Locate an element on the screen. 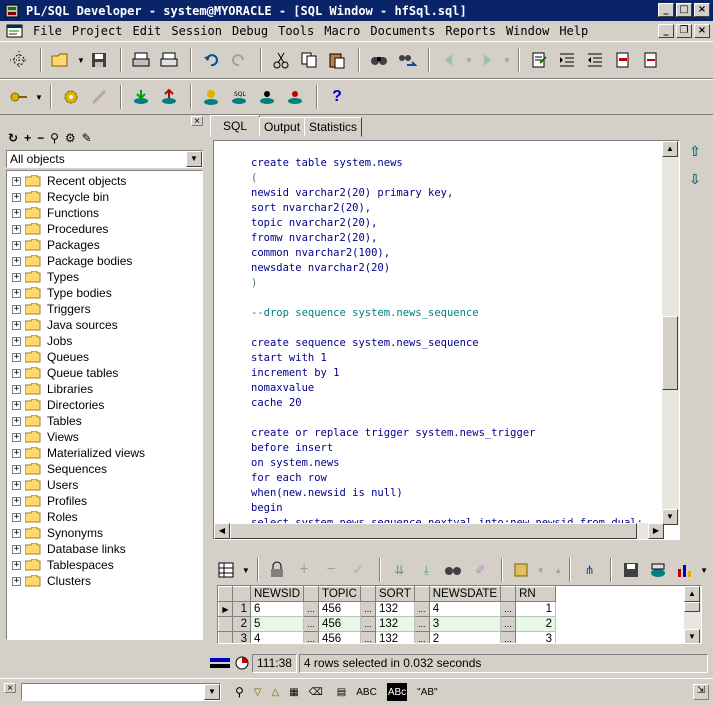  table-row: 3 4... 456... 132... 2... 3 is located at coordinates (387, 637).